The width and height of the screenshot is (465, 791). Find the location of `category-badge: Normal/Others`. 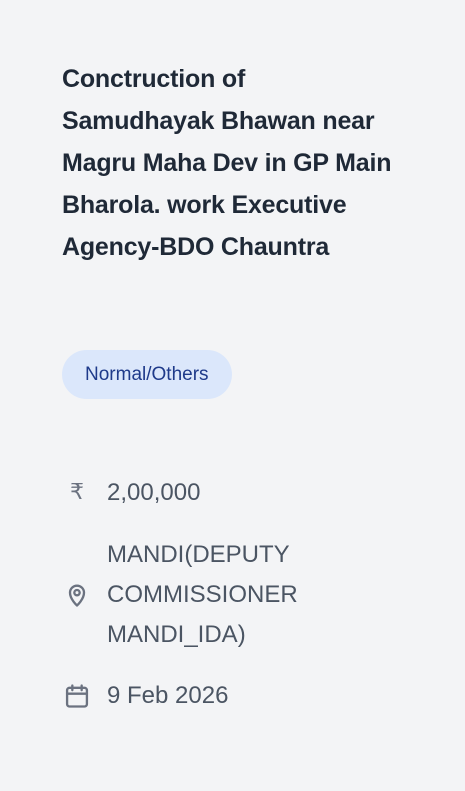

category-badge: Normal/Others is located at coordinates (147, 374).